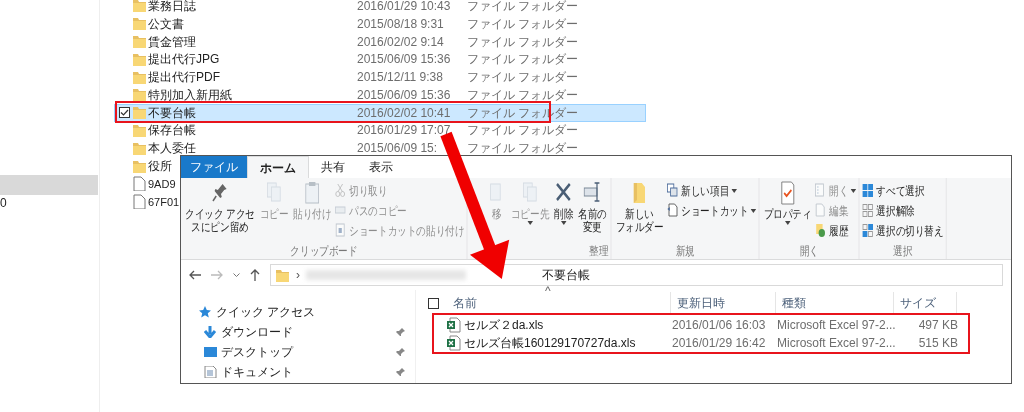 Image resolution: width=1024 pixels, height=412 pixels. Describe the element at coordinates (184, 59) in the screenshot. I see `file-name: 提出代行JPG` at that location.